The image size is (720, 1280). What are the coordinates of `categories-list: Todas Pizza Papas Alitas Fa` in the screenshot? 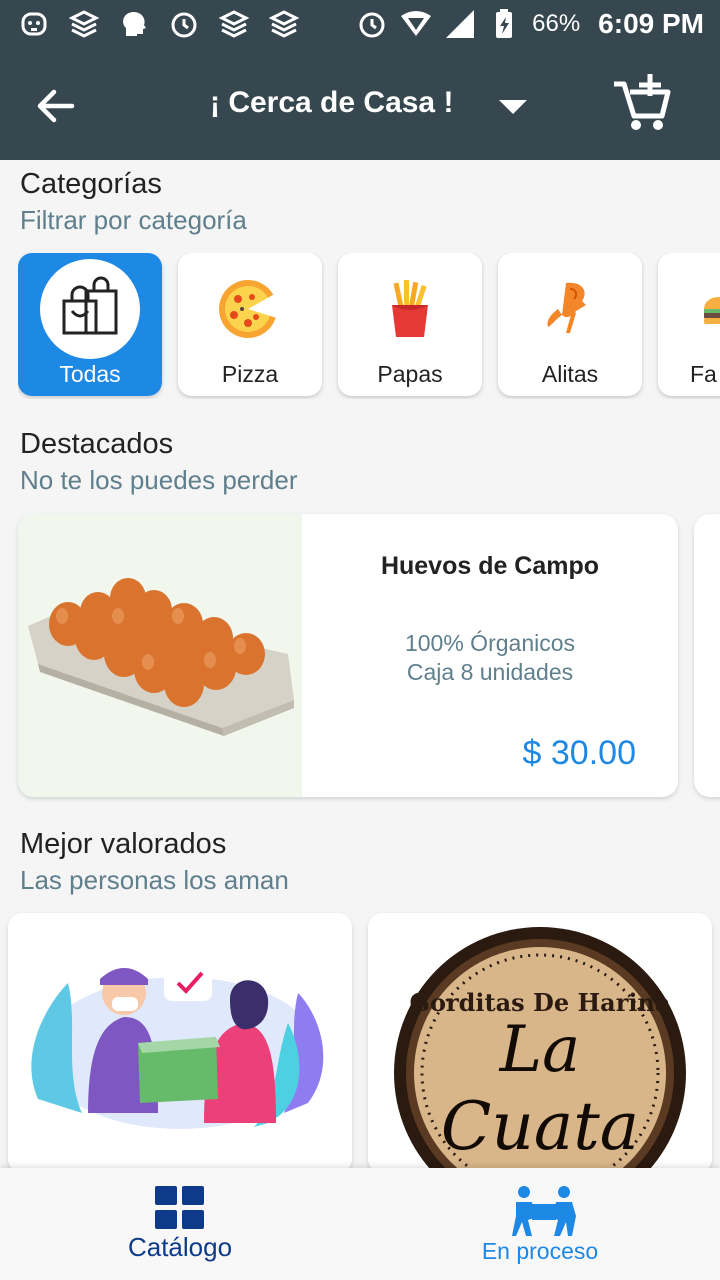 It's located at (369, 326).